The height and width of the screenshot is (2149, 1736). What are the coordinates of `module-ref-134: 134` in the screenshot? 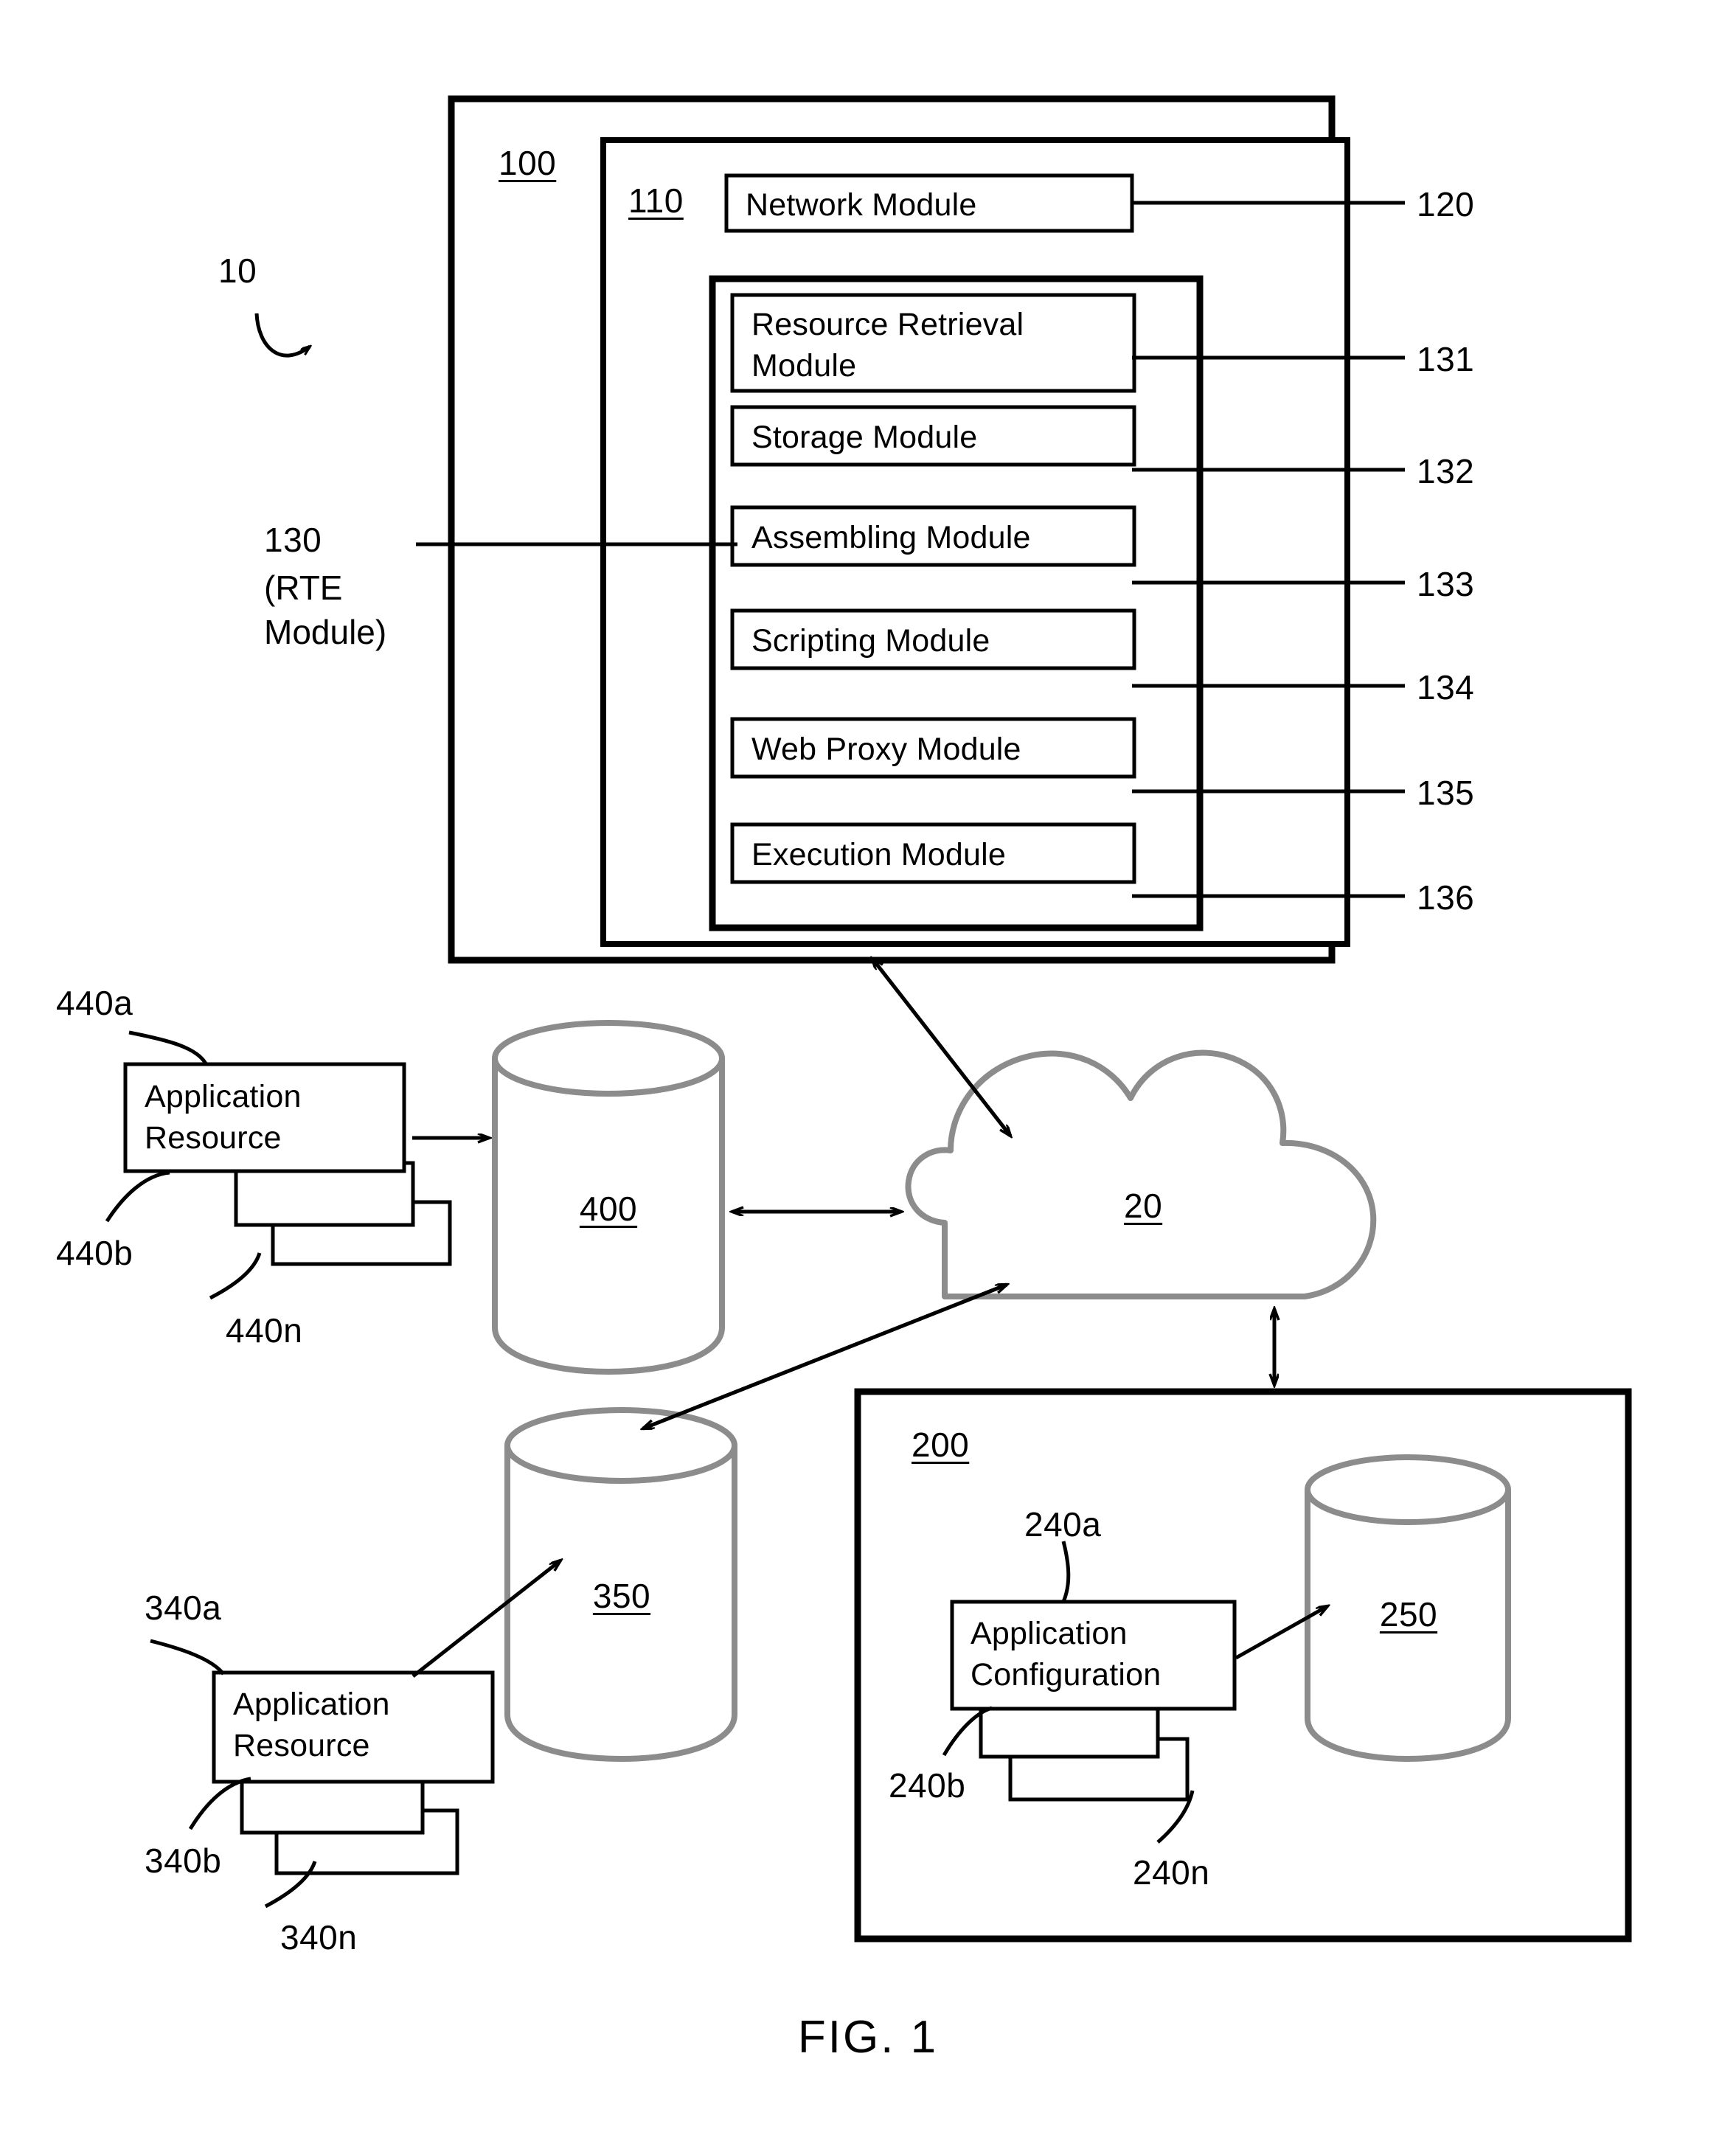 It's located at (1446, 687).